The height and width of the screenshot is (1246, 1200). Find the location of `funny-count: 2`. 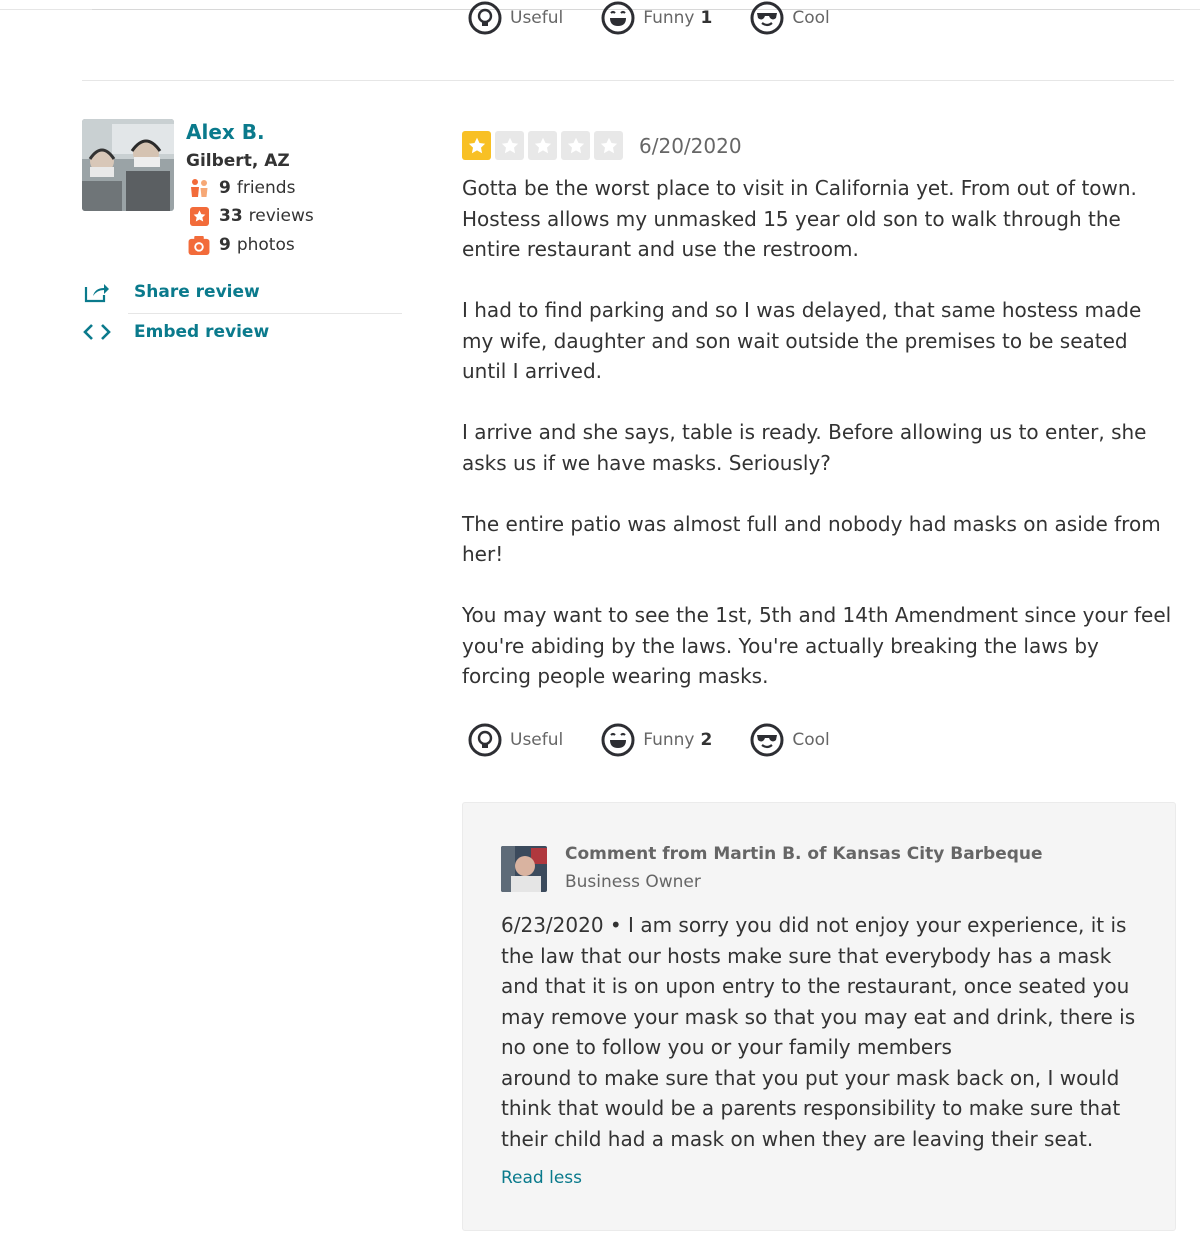

funny-count: 2 is located at coordinates (706, 740).